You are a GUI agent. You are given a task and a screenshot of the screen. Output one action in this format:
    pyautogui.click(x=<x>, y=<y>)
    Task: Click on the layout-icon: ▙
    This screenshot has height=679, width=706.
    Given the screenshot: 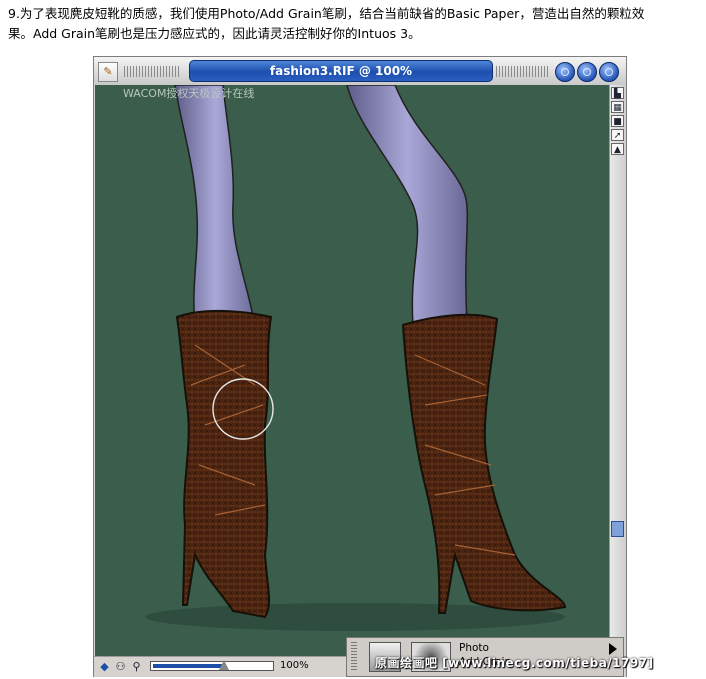 What is the action you would take?
    pyautogui.click(x=617, y=93)
    